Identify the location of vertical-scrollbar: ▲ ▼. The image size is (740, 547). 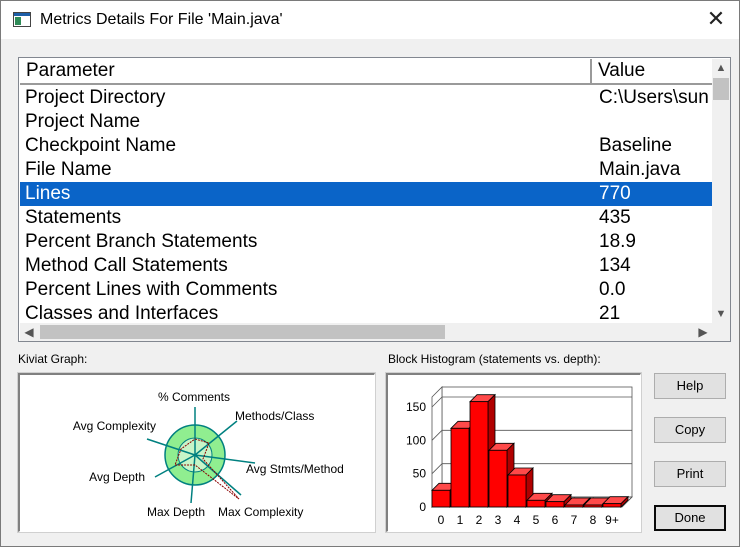
(721, 191).